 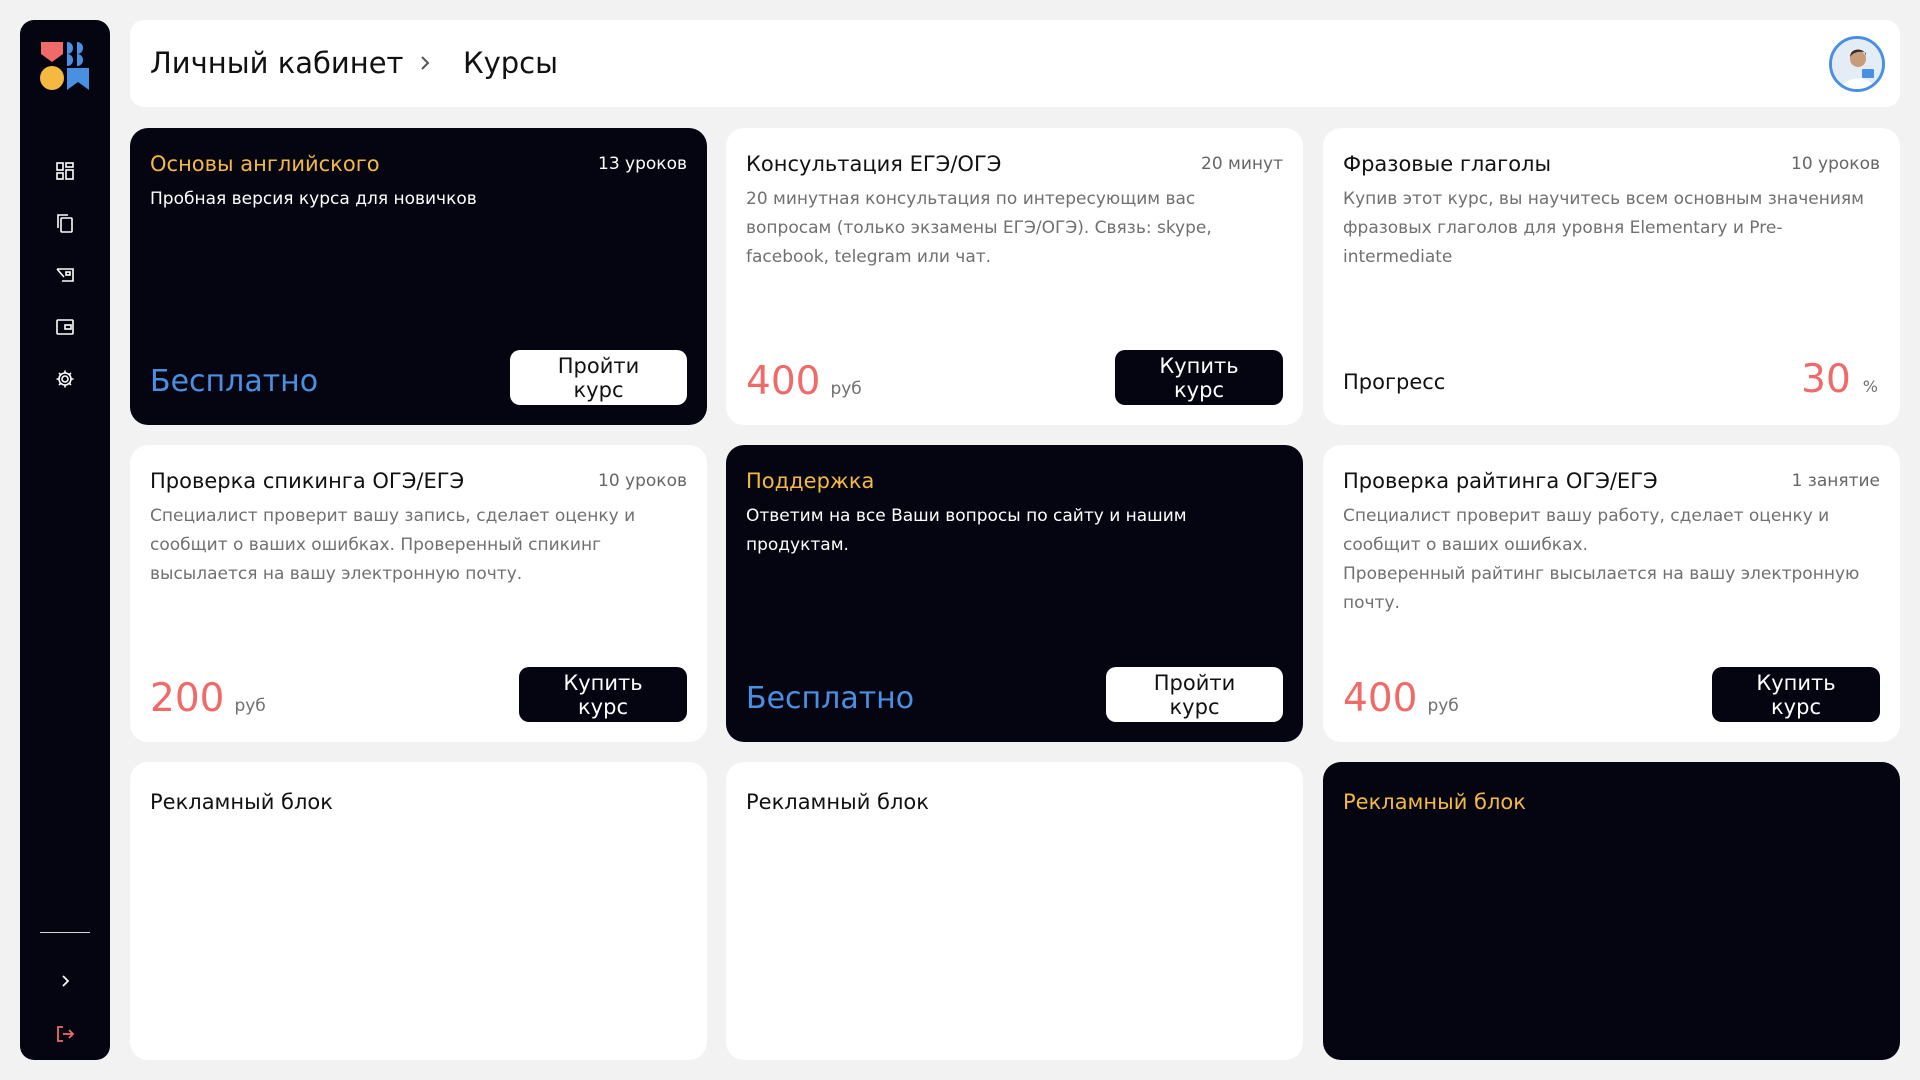 I want to click on logout-button, so click(x=65, y=1036).